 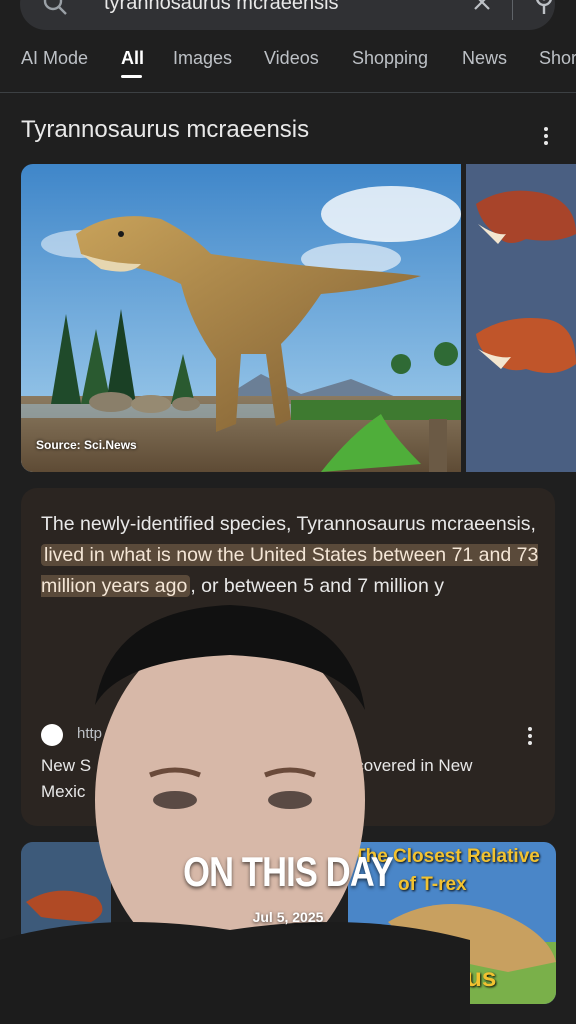 What do you see at coordinates (512, 10) in the screenshot?
I see `search-divider` at bounding box center [512, 10].